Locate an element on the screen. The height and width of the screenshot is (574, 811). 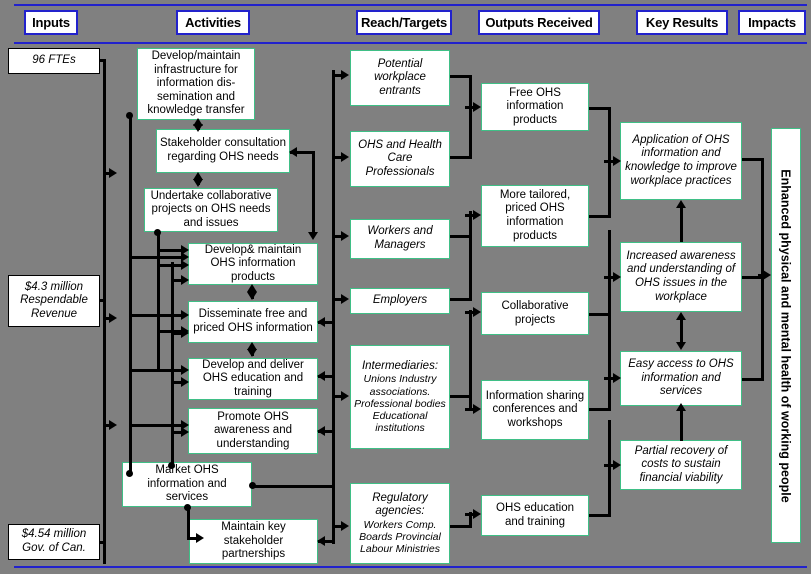
arrowhead-disseminate-down is located at coordinates (252, 296).